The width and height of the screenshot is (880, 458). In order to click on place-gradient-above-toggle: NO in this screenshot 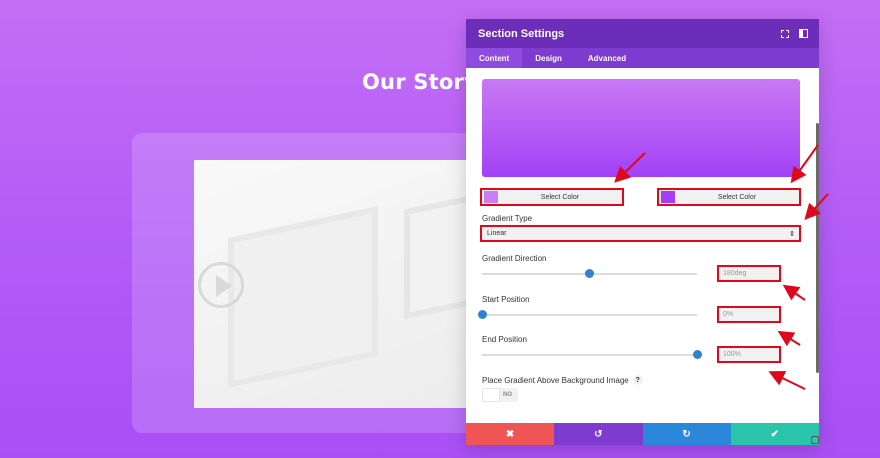, I will do `click(500, 395)`.